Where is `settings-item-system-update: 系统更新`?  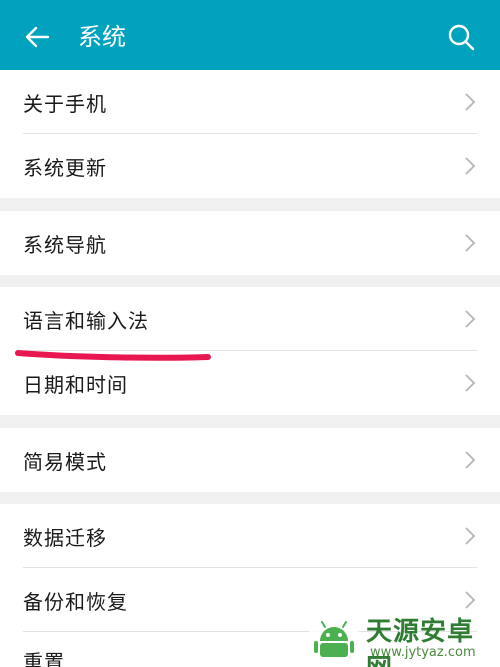 settings-item-system-update: 系统更新 is located at coordinates (250, 166).